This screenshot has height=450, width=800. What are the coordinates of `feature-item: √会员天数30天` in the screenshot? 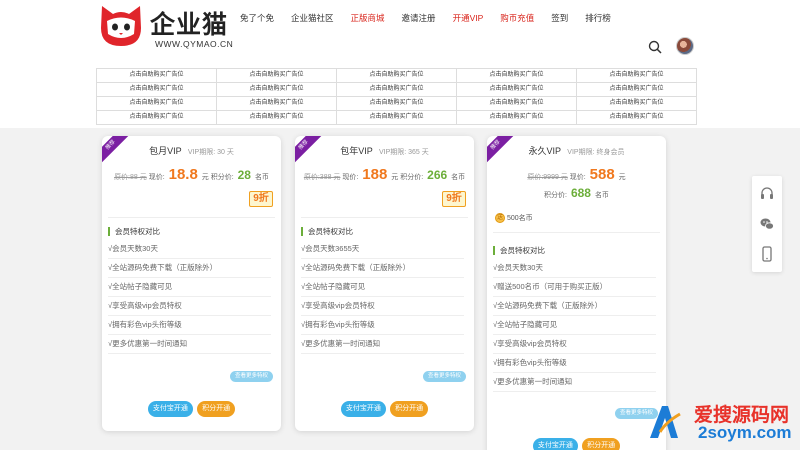 It's located at (574, 269).